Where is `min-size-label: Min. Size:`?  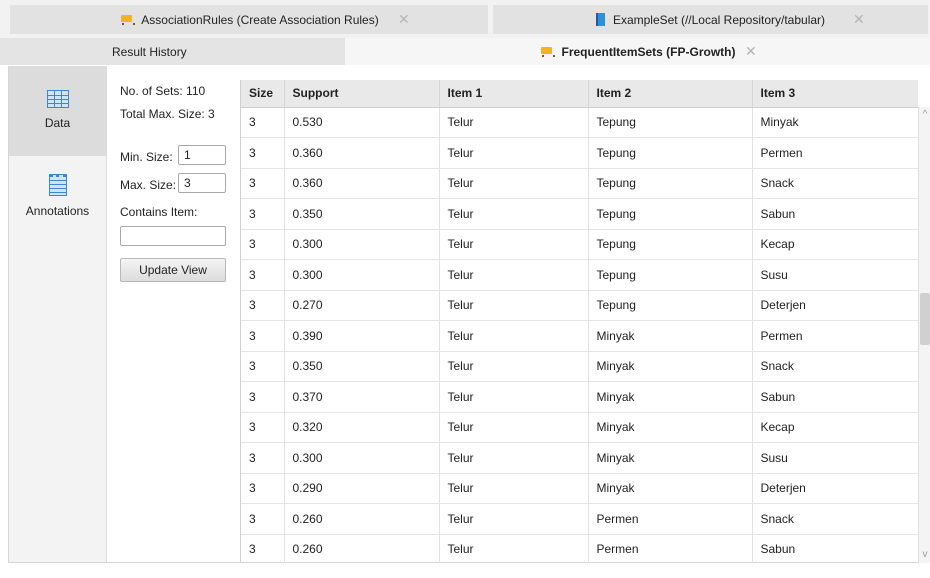
min-size-label: Min. Size: is located at coordinates (146, 157).